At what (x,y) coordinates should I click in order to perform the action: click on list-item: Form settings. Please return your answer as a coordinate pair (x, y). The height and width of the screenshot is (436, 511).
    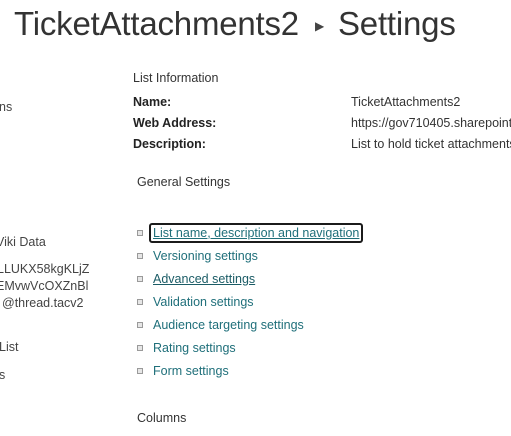
    Looking at the image, I should click on (250, 370).